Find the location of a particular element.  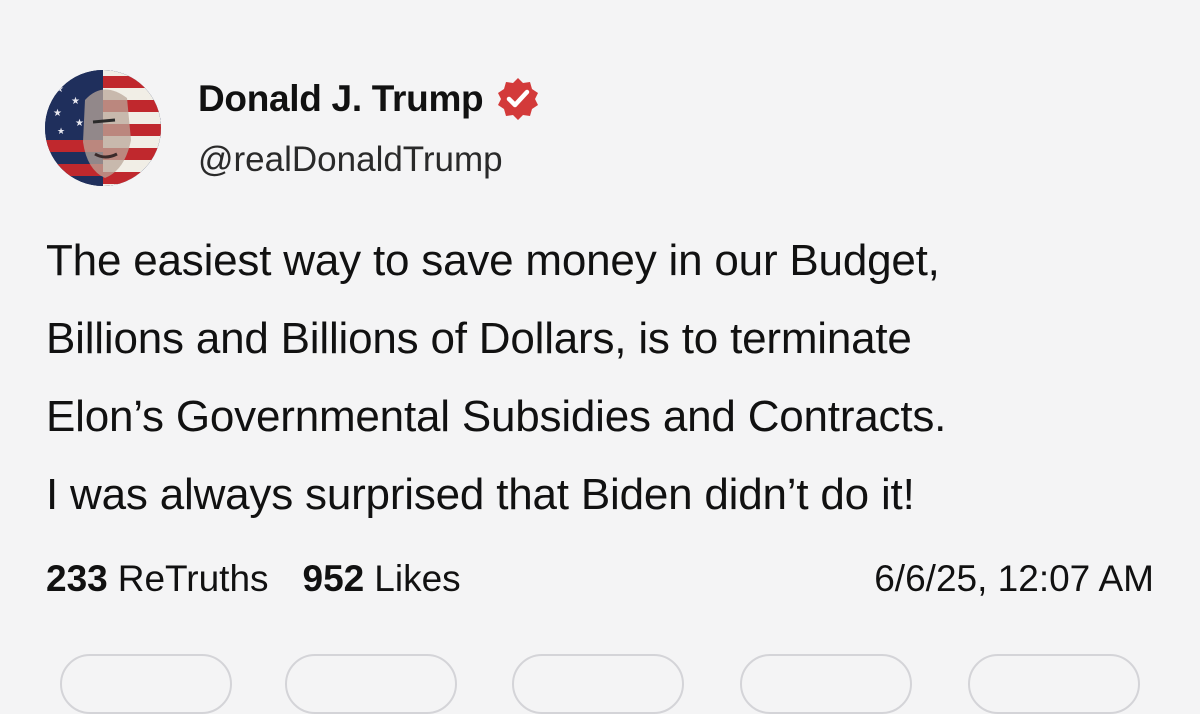

retruths-stat: 233 ReTruths is located at coordinates (157, 579).